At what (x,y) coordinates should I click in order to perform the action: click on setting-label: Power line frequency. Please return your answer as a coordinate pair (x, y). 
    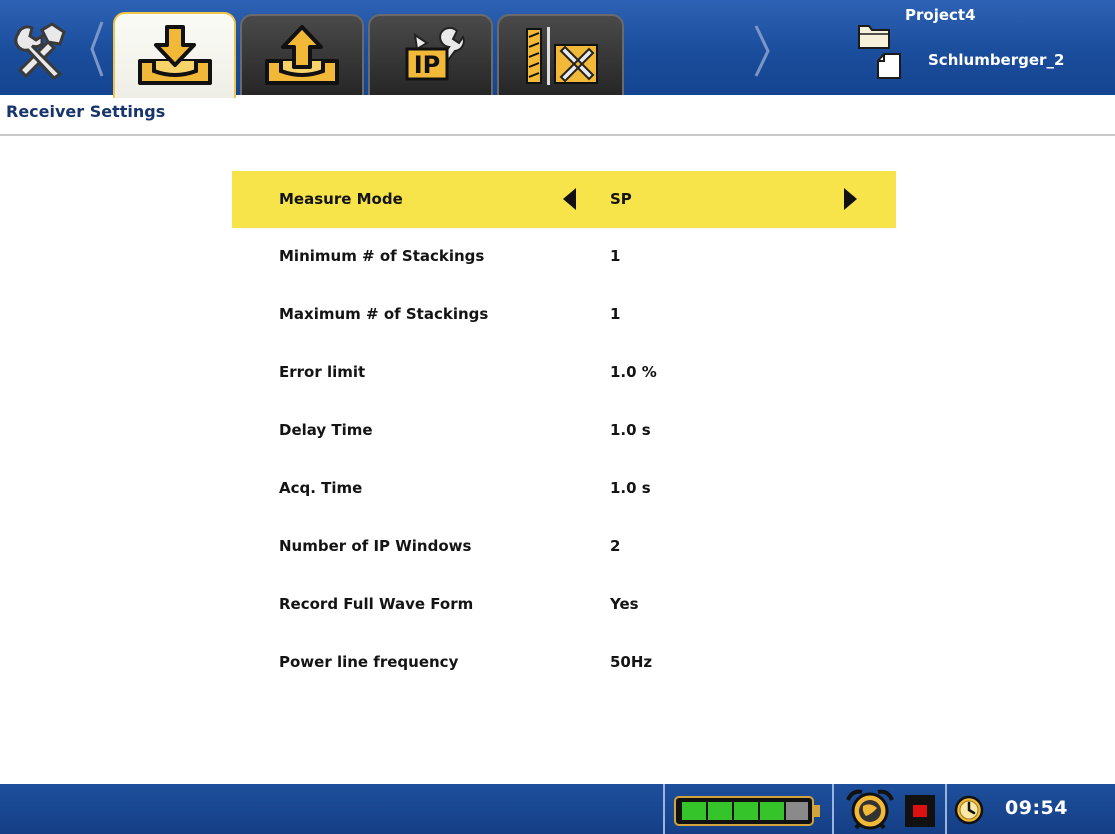
    Looking at the image, I should click on (369, 662).